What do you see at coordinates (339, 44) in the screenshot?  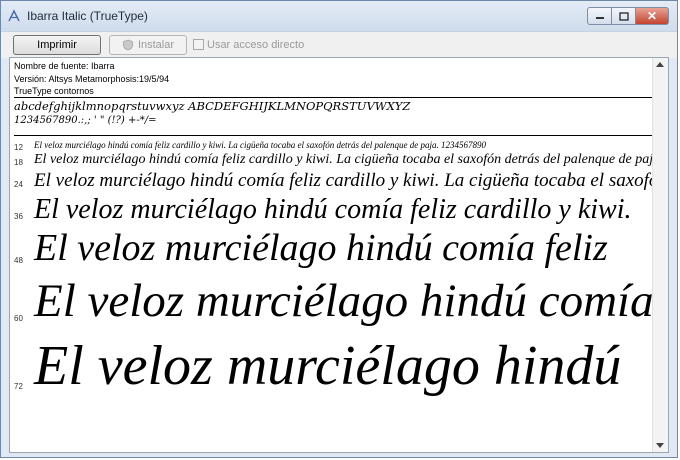 I see `toolbar: Imprimir Instalar Usar acceso directo` at bounding box center [339, 44].